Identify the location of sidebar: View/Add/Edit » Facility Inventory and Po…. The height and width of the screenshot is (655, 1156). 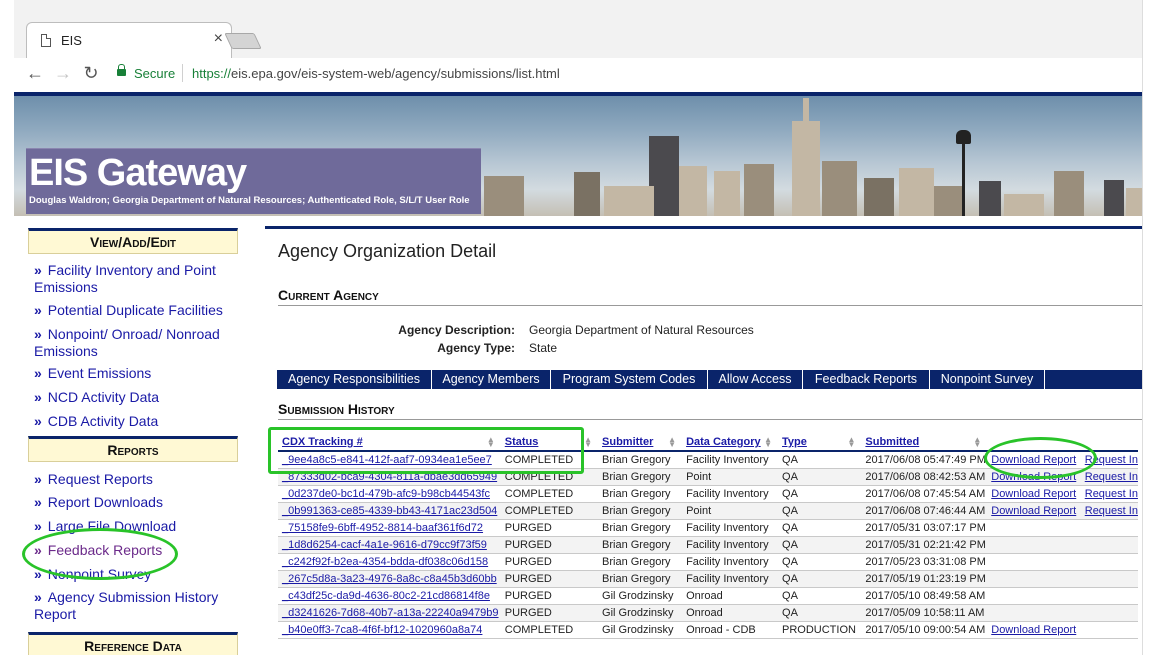
(134, 435).